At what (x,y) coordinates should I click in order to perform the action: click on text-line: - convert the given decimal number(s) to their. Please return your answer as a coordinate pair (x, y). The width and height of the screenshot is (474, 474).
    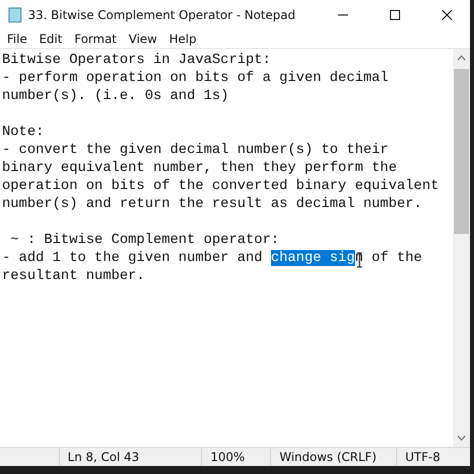
    Looking at the image, I should click on (196, 150).